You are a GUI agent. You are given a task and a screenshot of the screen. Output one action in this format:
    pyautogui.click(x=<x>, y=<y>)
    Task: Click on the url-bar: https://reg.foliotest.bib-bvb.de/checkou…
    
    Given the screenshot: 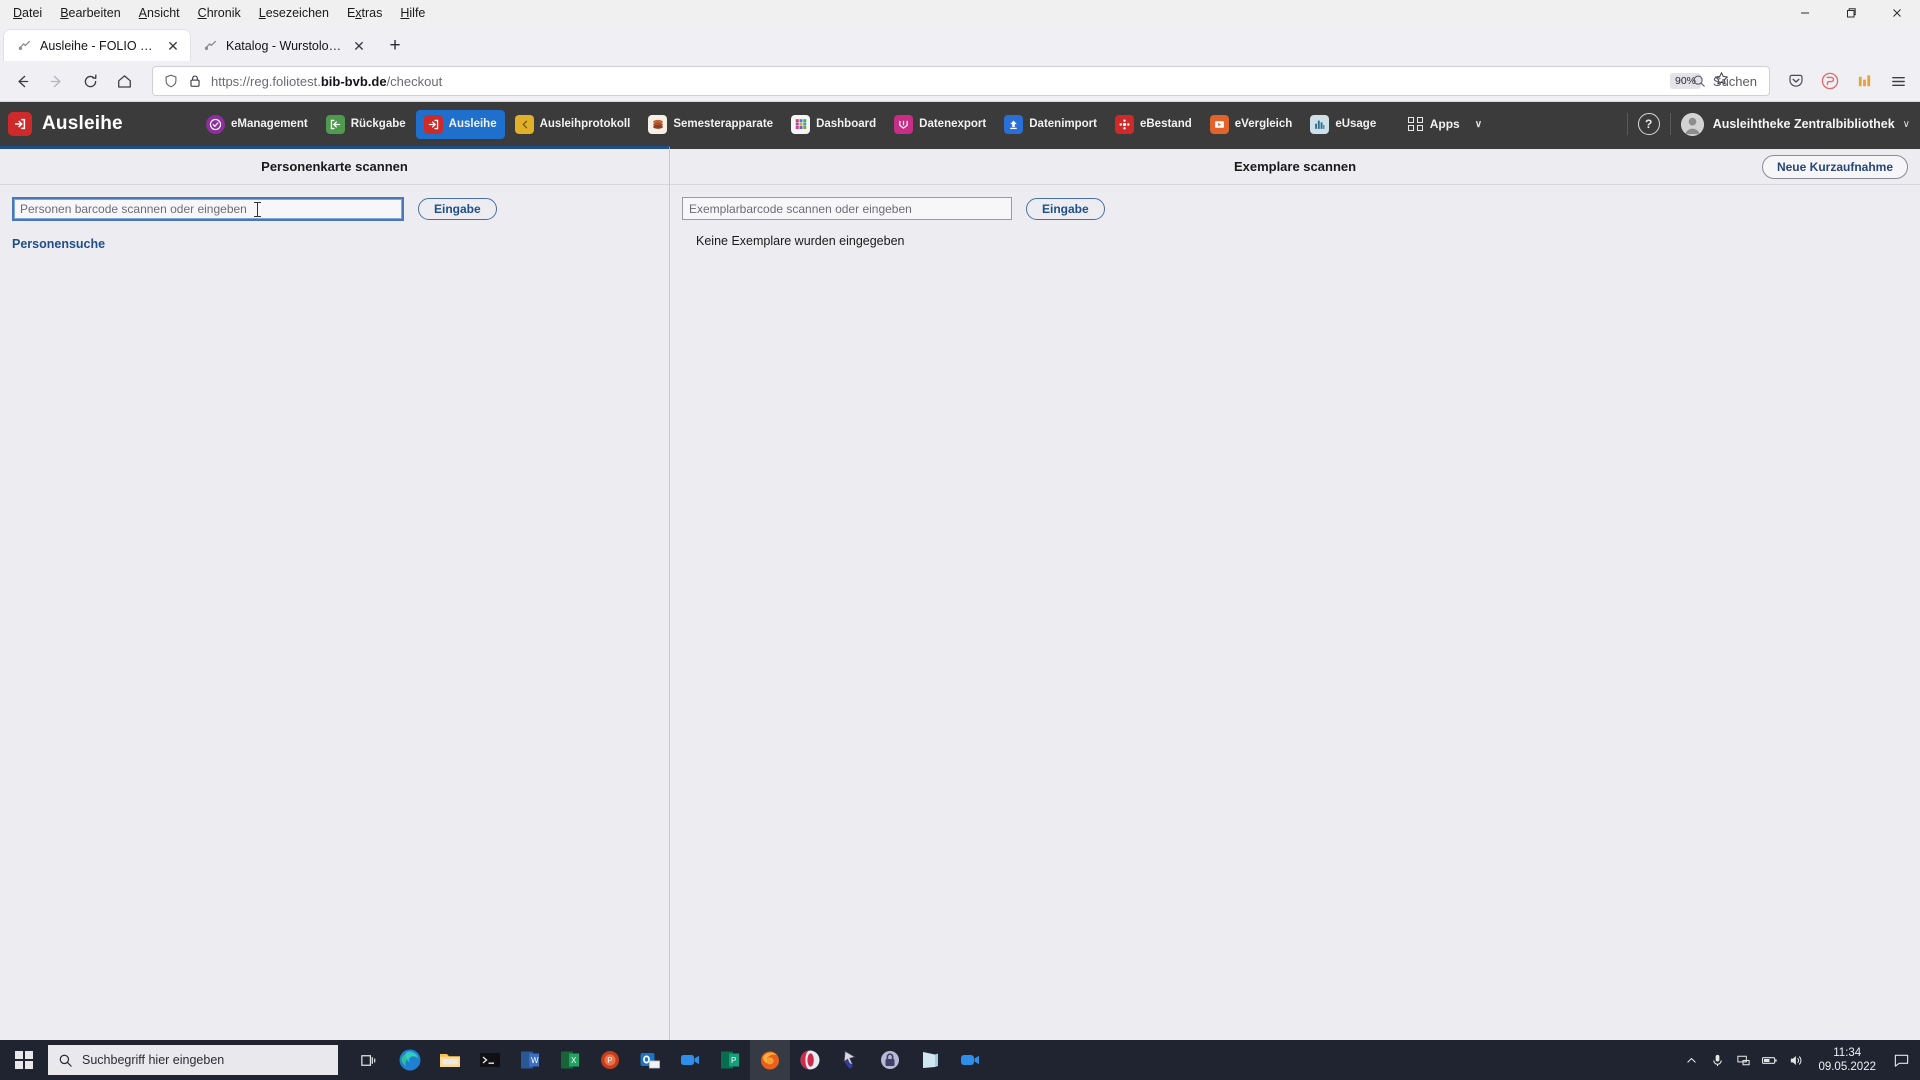 What is the action you would take?
    pyautogui.click(x=961, y=81)
    